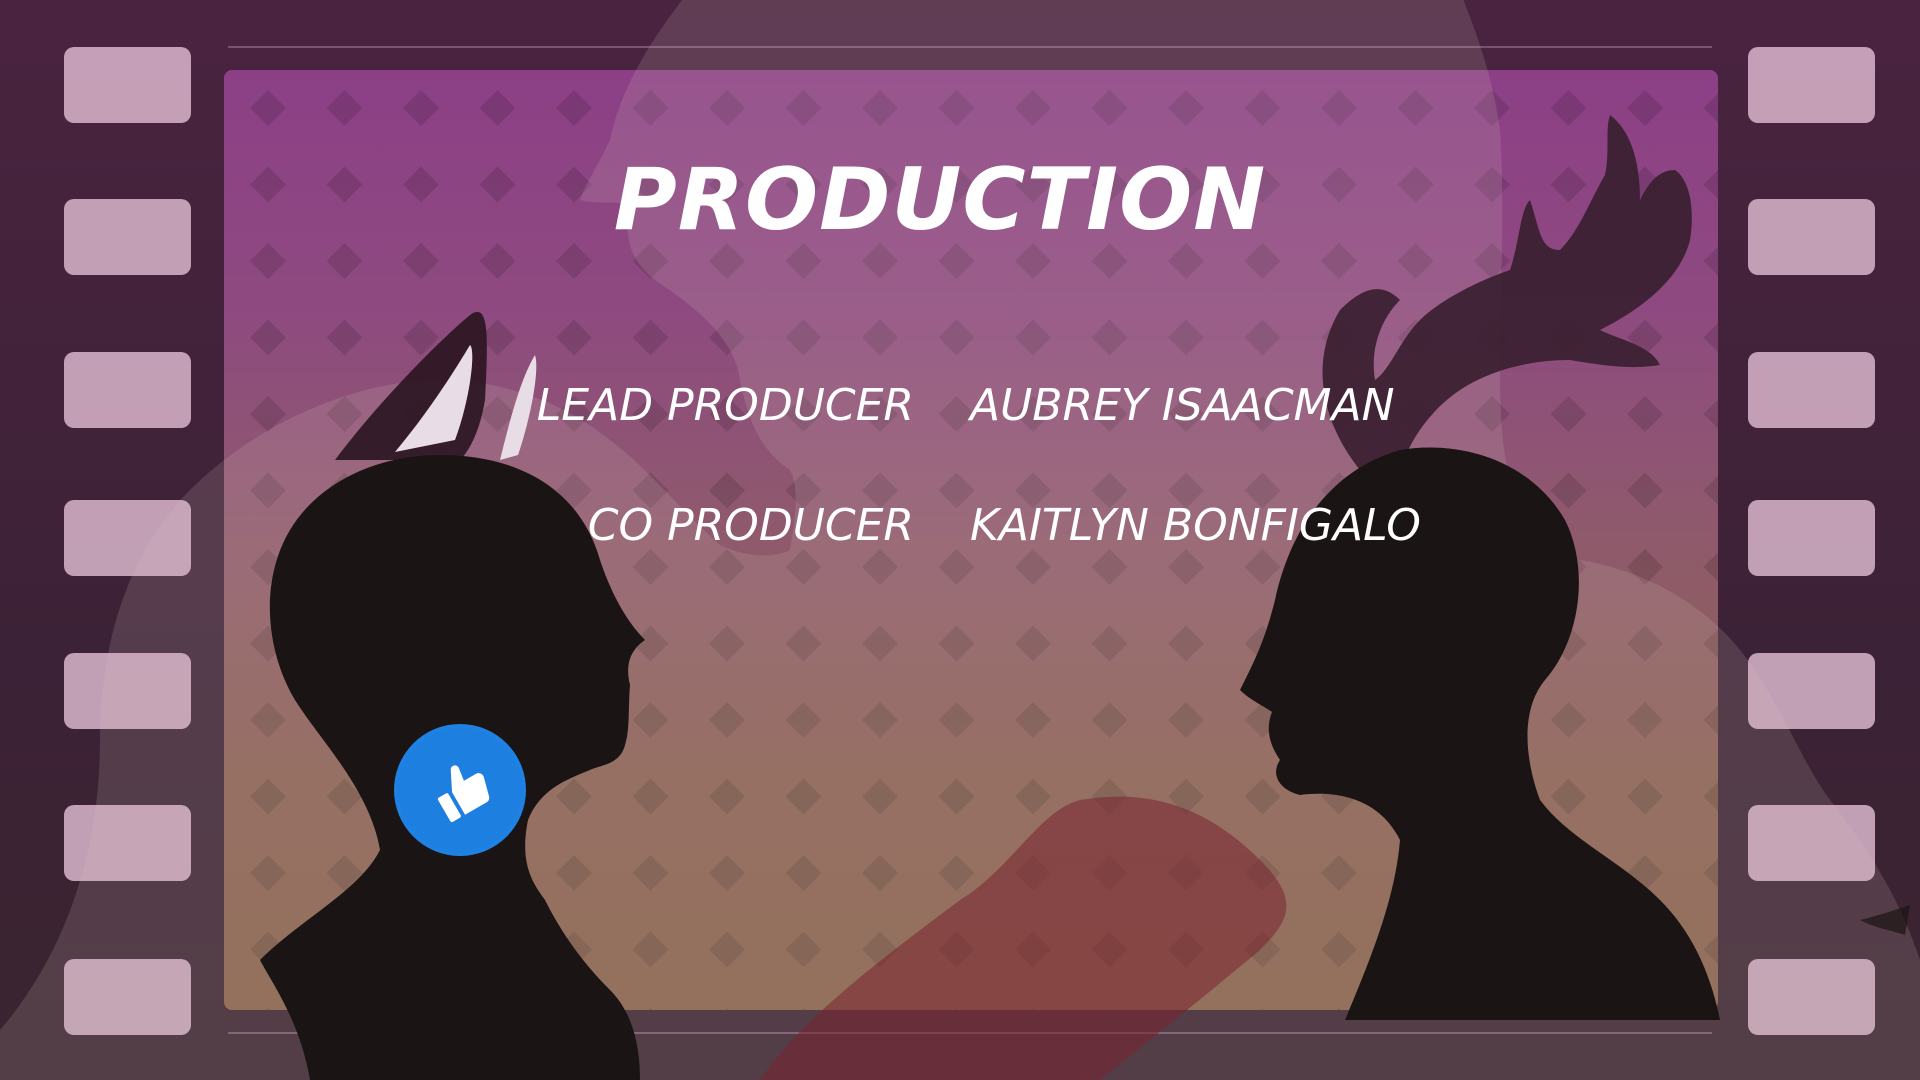 This screenshot has height=1080, width=1920. What do you see at coordinates (940, 200) in the screenshot?
I see `section-title: PRODUCTION` at bounding box center [940, 200].